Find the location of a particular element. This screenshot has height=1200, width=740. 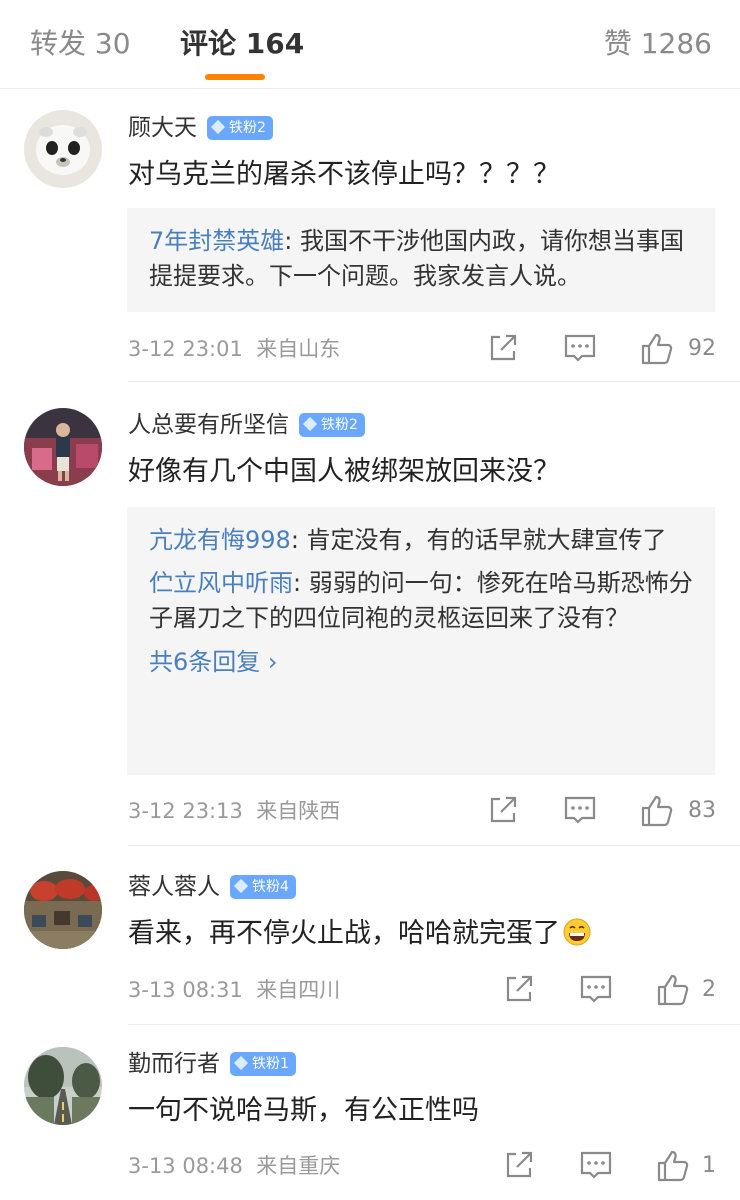

comment-username: 勤而行者 铁粉1 is located at coordinates (212, 1064).